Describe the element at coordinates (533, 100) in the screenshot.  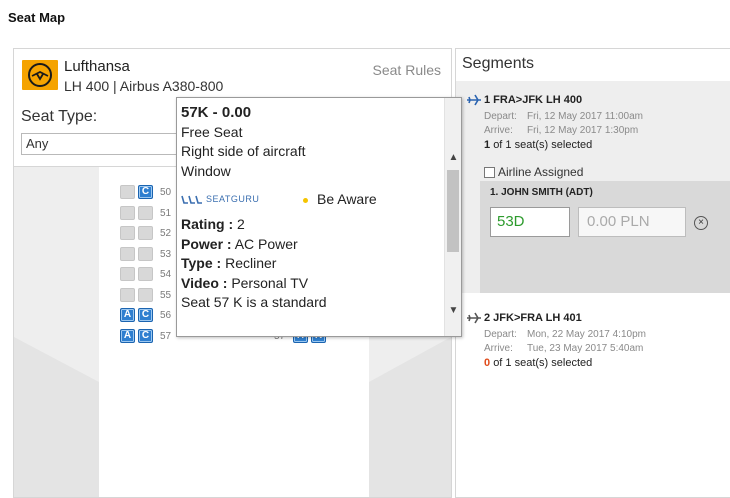
I see `segment-heading: 1 FRA>JFK LH 400` at that location.